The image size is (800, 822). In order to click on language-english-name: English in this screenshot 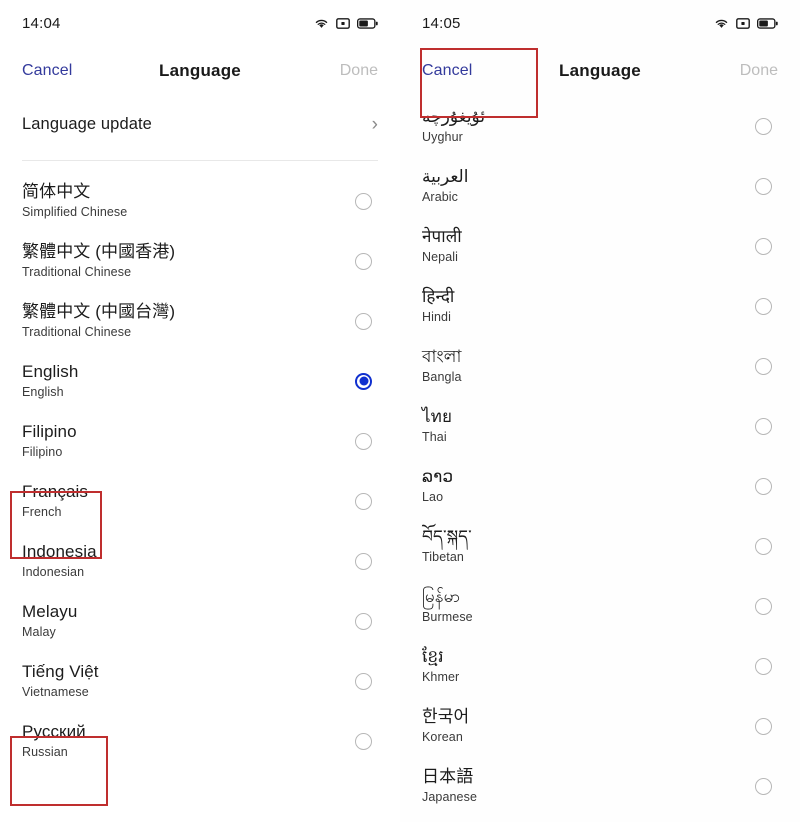, I will do `click(43, 391)`.